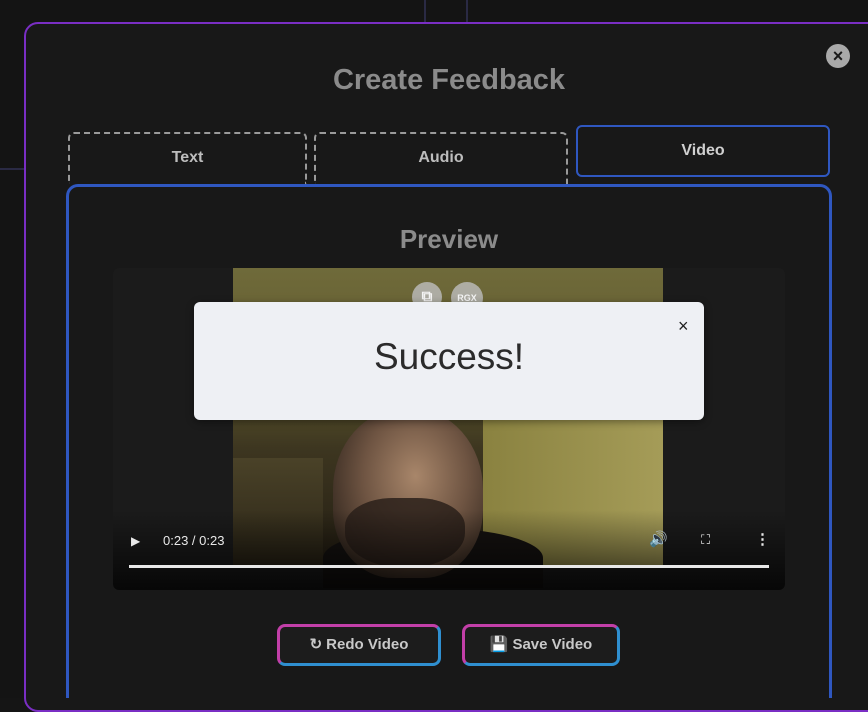 This screenshot has width=868, height=712. I want to click on save-video-label: Save Video, so click(552, 644).